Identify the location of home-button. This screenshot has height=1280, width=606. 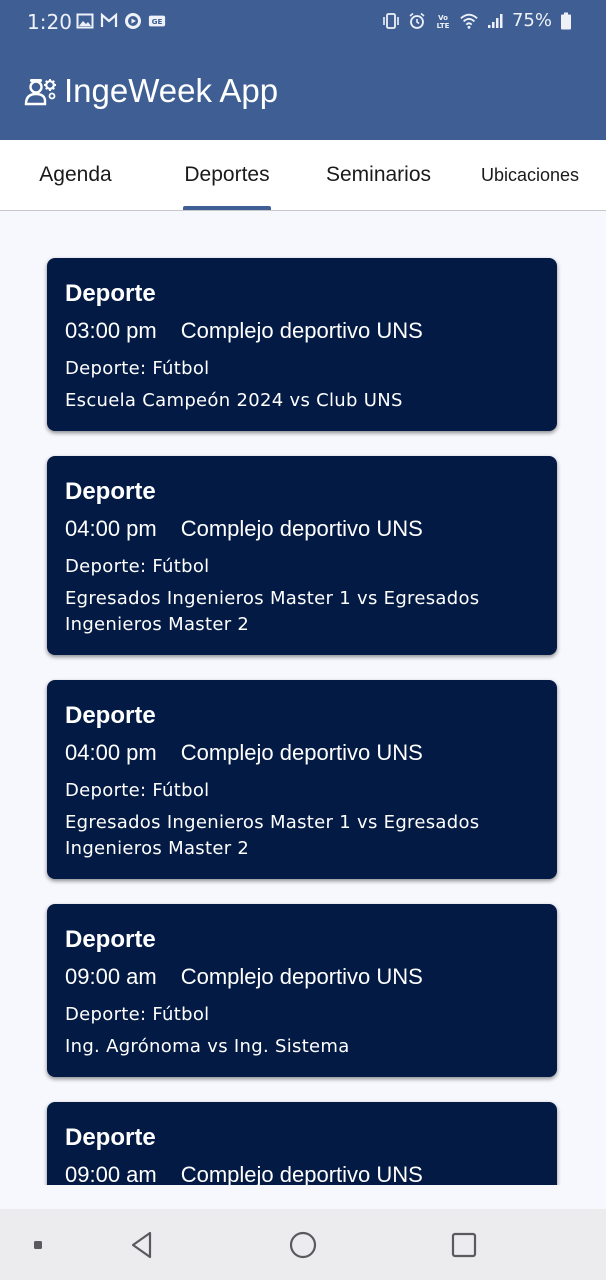
(303, 1244).